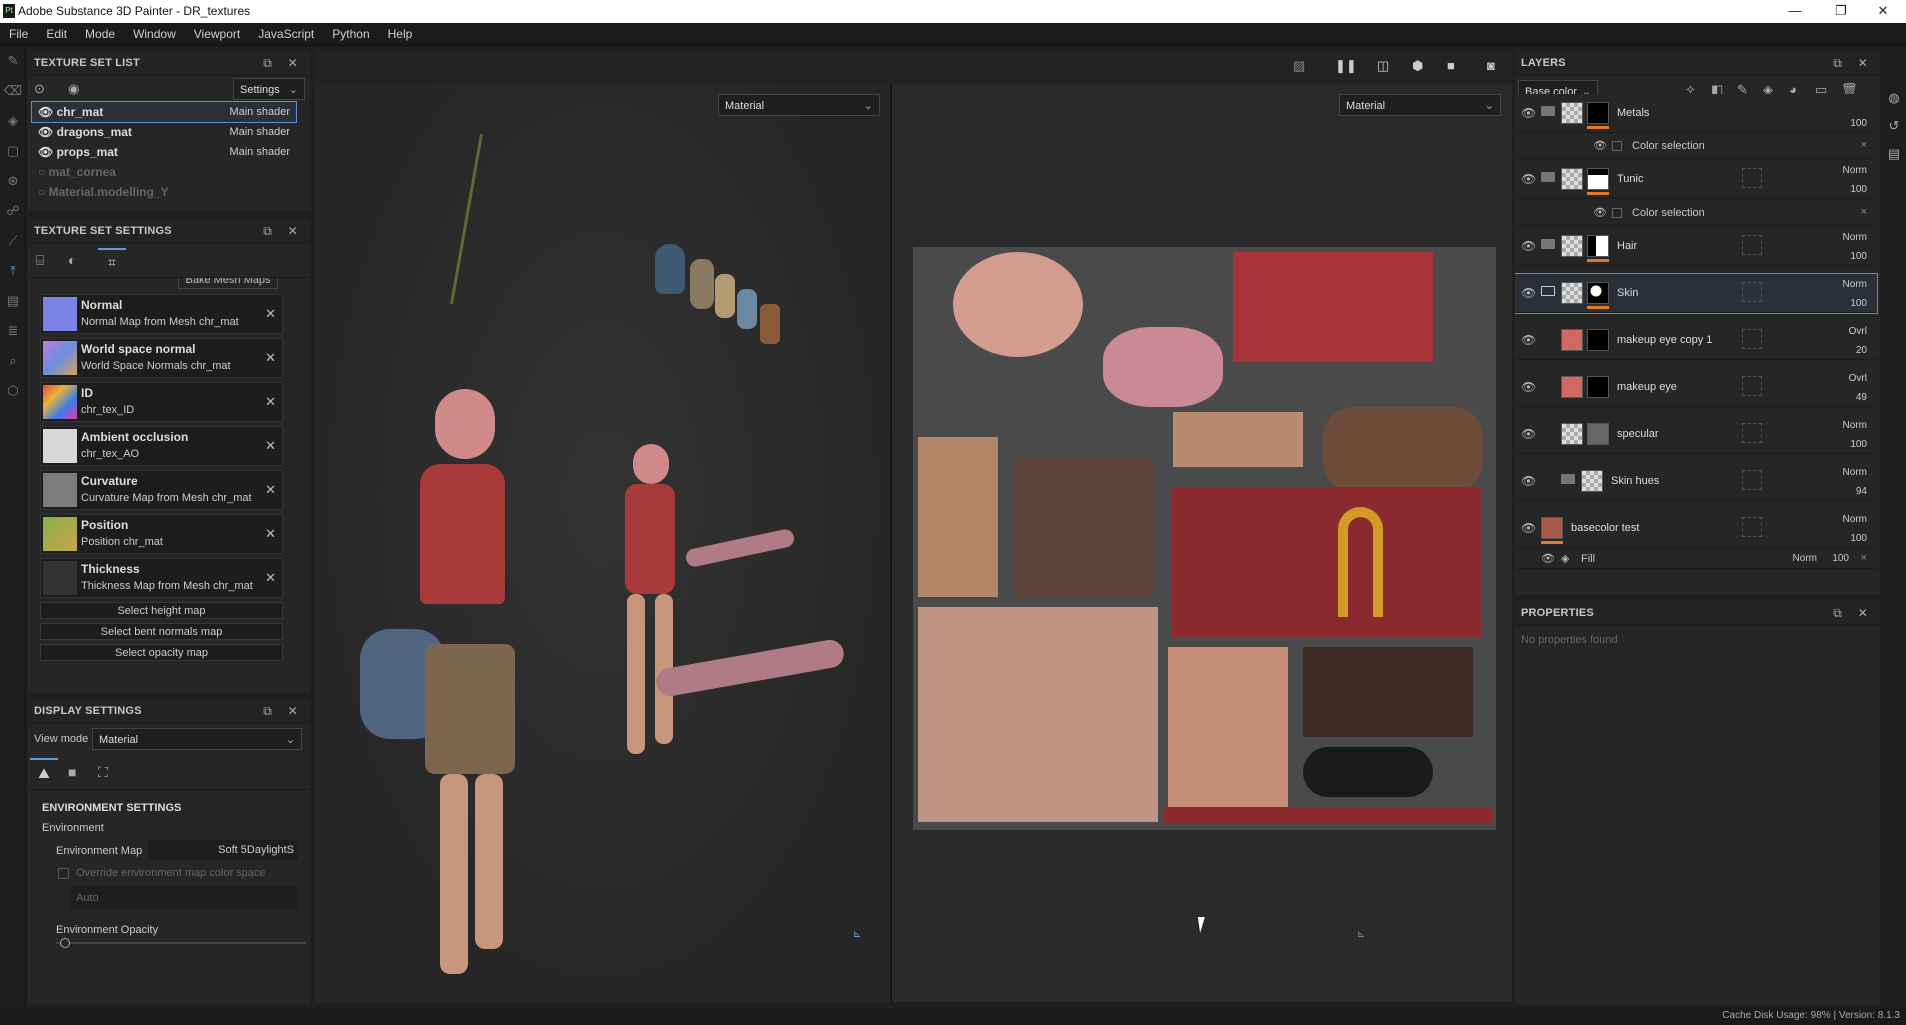 The image size is (1906, 1025). I want to click on geometry-mask-icon: ▢, so click(13, 151).